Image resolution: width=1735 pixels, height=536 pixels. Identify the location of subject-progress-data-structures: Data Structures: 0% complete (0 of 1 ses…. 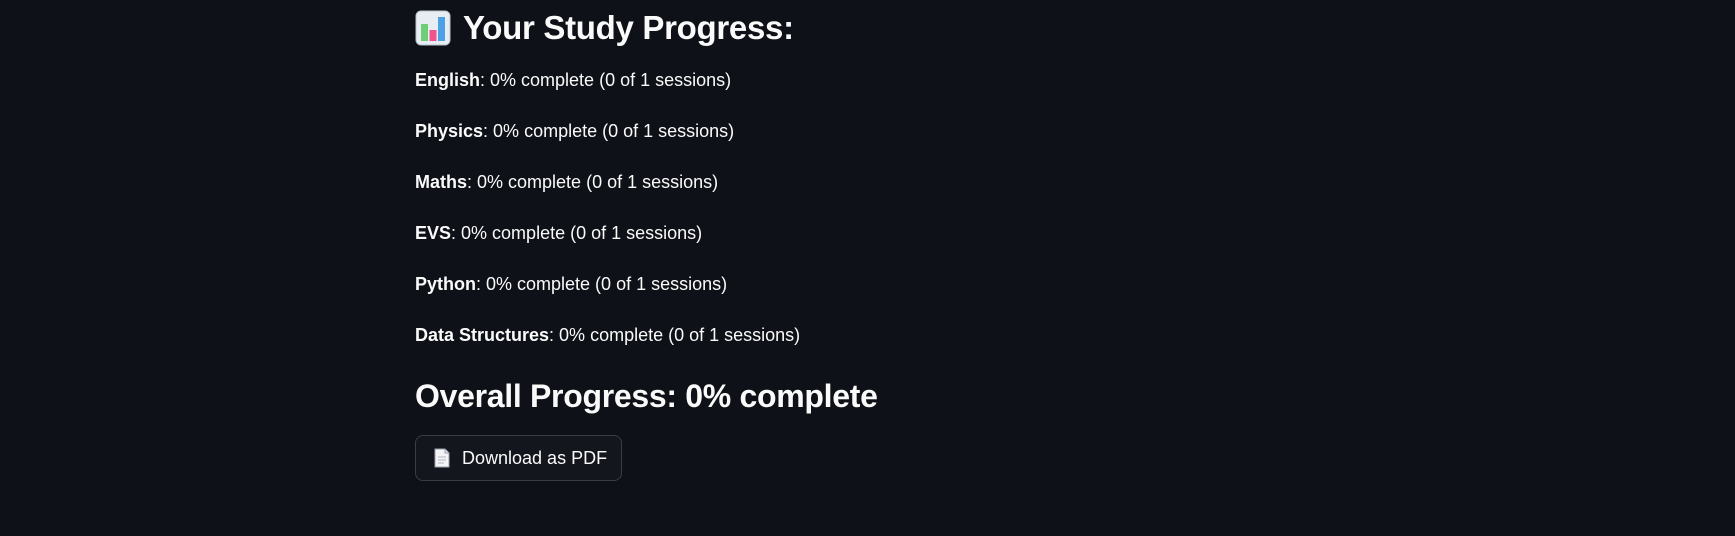
(865, 335).